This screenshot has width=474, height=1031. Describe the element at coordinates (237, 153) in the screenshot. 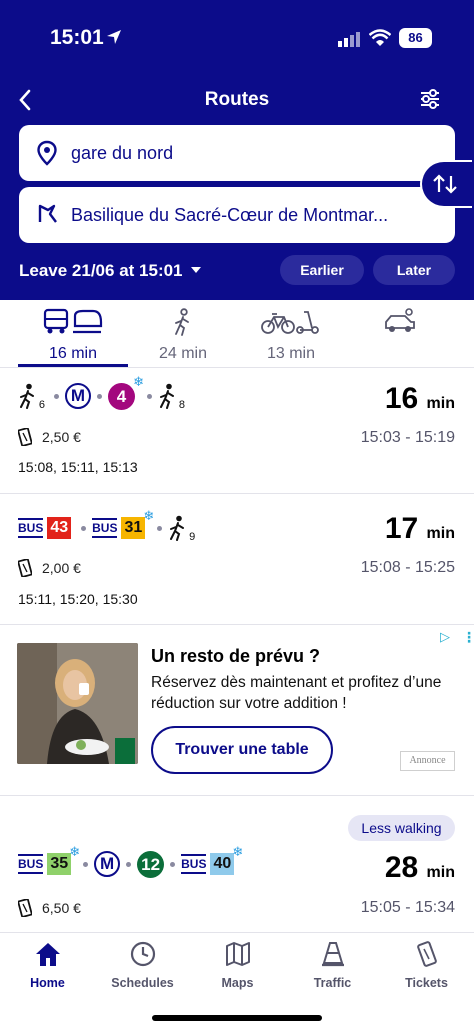

I see `origin-field: gare du nord` at that location.